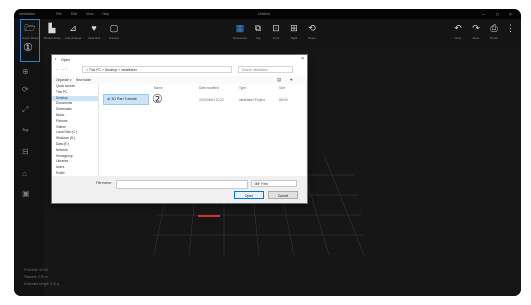 The height and width of the screenshot is (305, 531). I want to click on perspective-label: Perspective, so click(240, 38).